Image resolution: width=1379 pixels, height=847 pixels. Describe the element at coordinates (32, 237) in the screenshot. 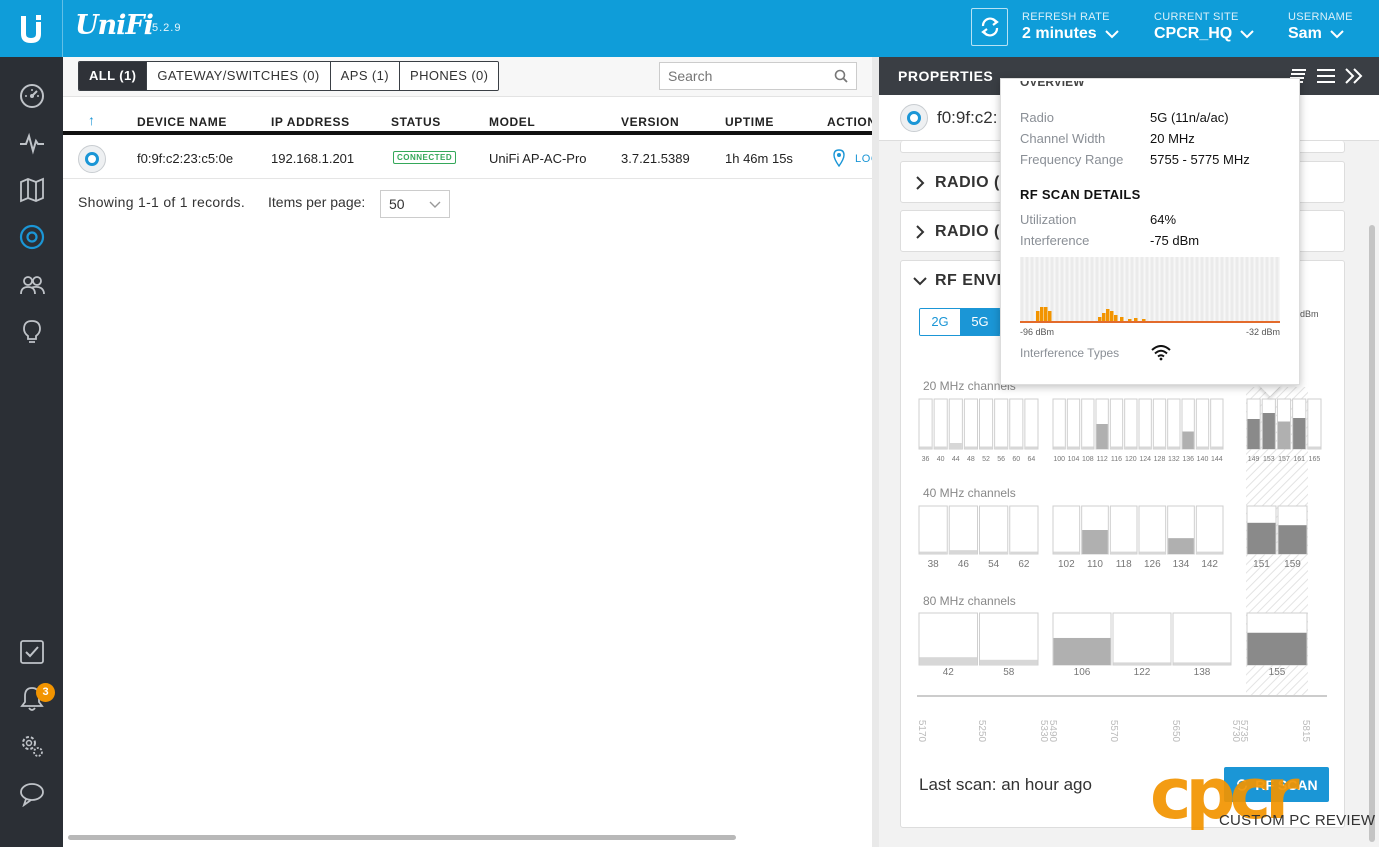

I see `devices-icon` at that location.